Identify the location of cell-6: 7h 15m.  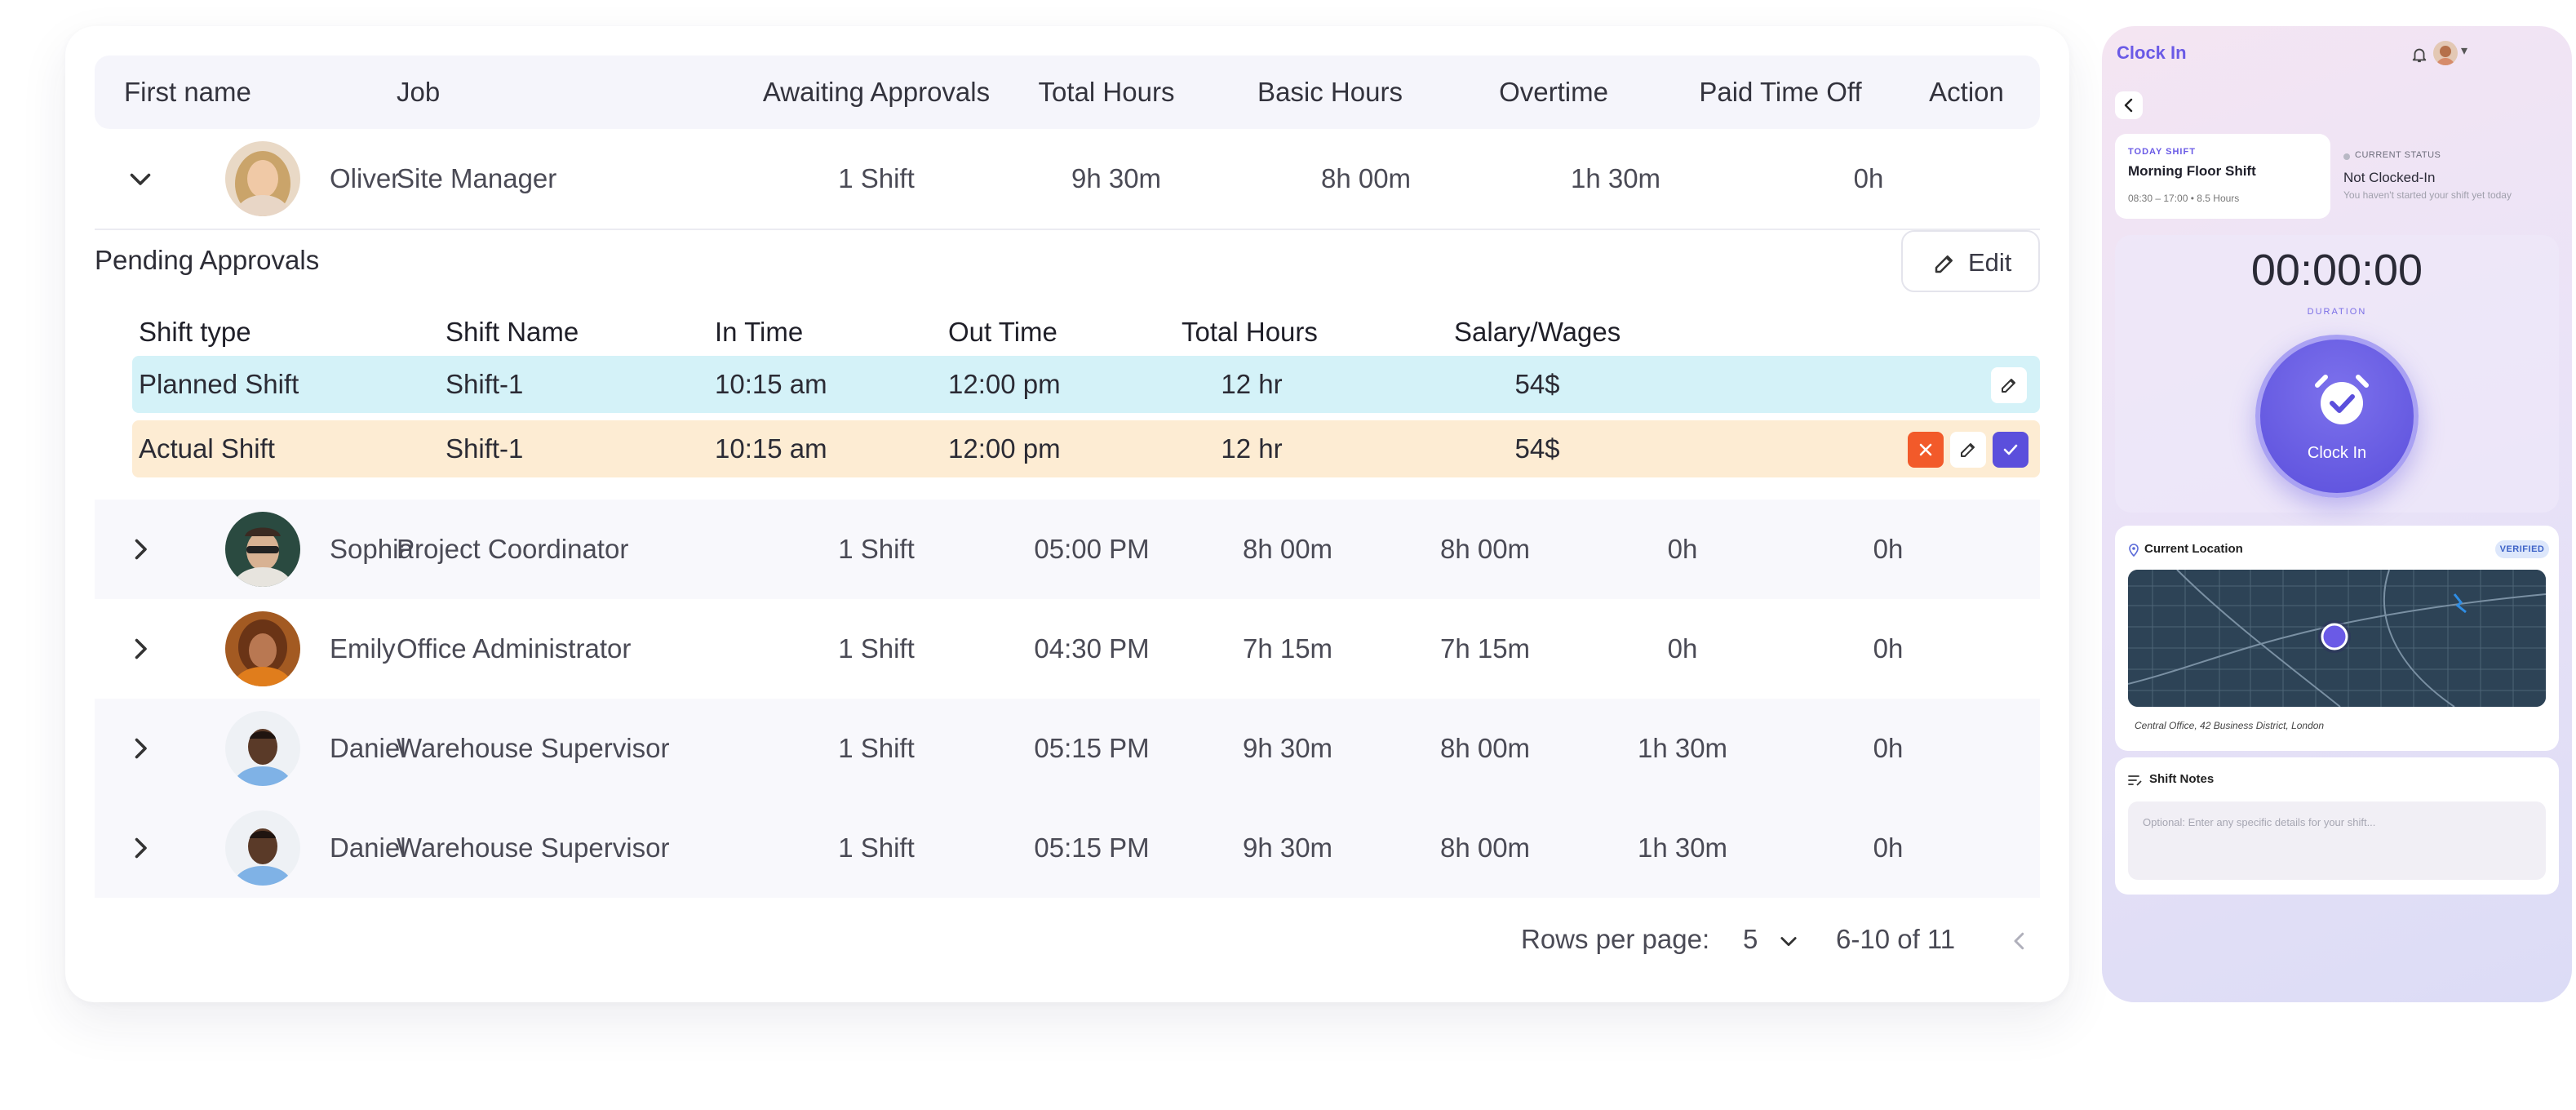
(1485, 648).